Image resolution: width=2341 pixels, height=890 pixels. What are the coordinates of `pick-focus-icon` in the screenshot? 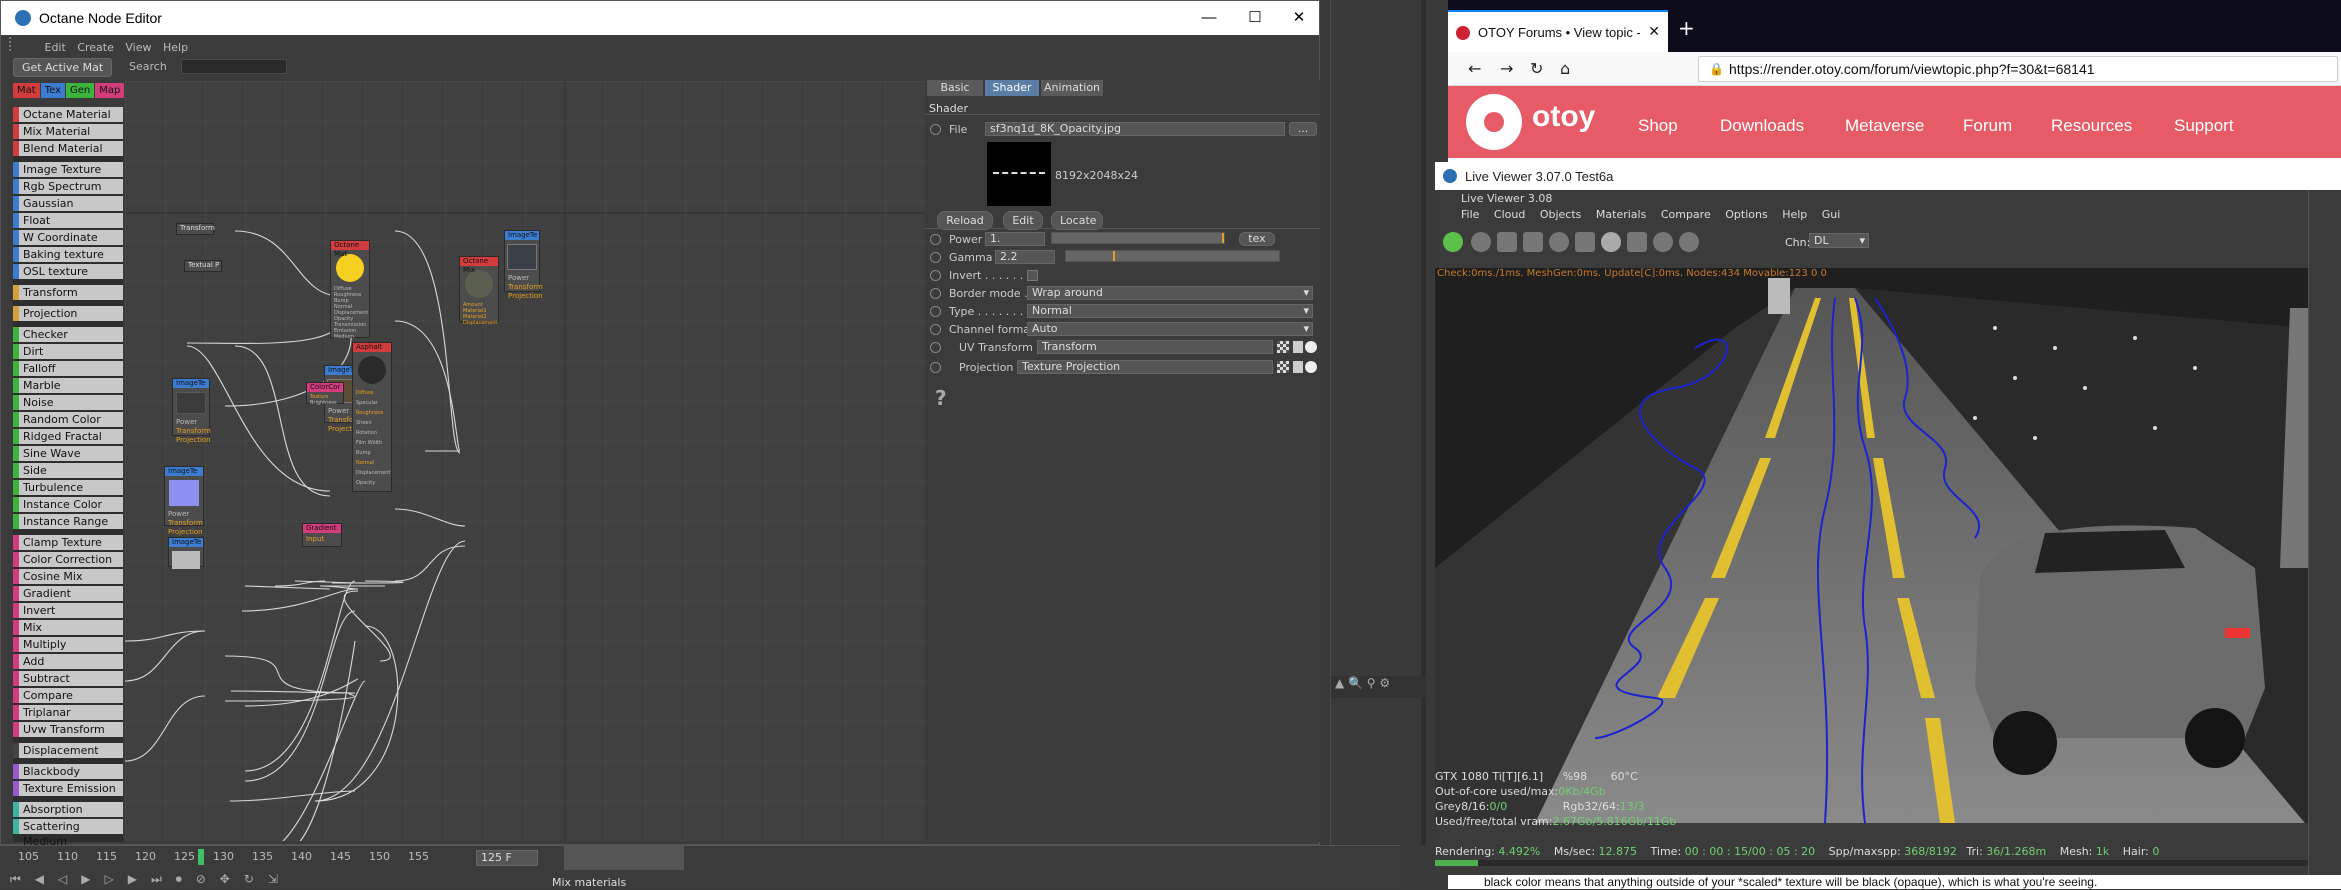 It's located at (1663, 242).